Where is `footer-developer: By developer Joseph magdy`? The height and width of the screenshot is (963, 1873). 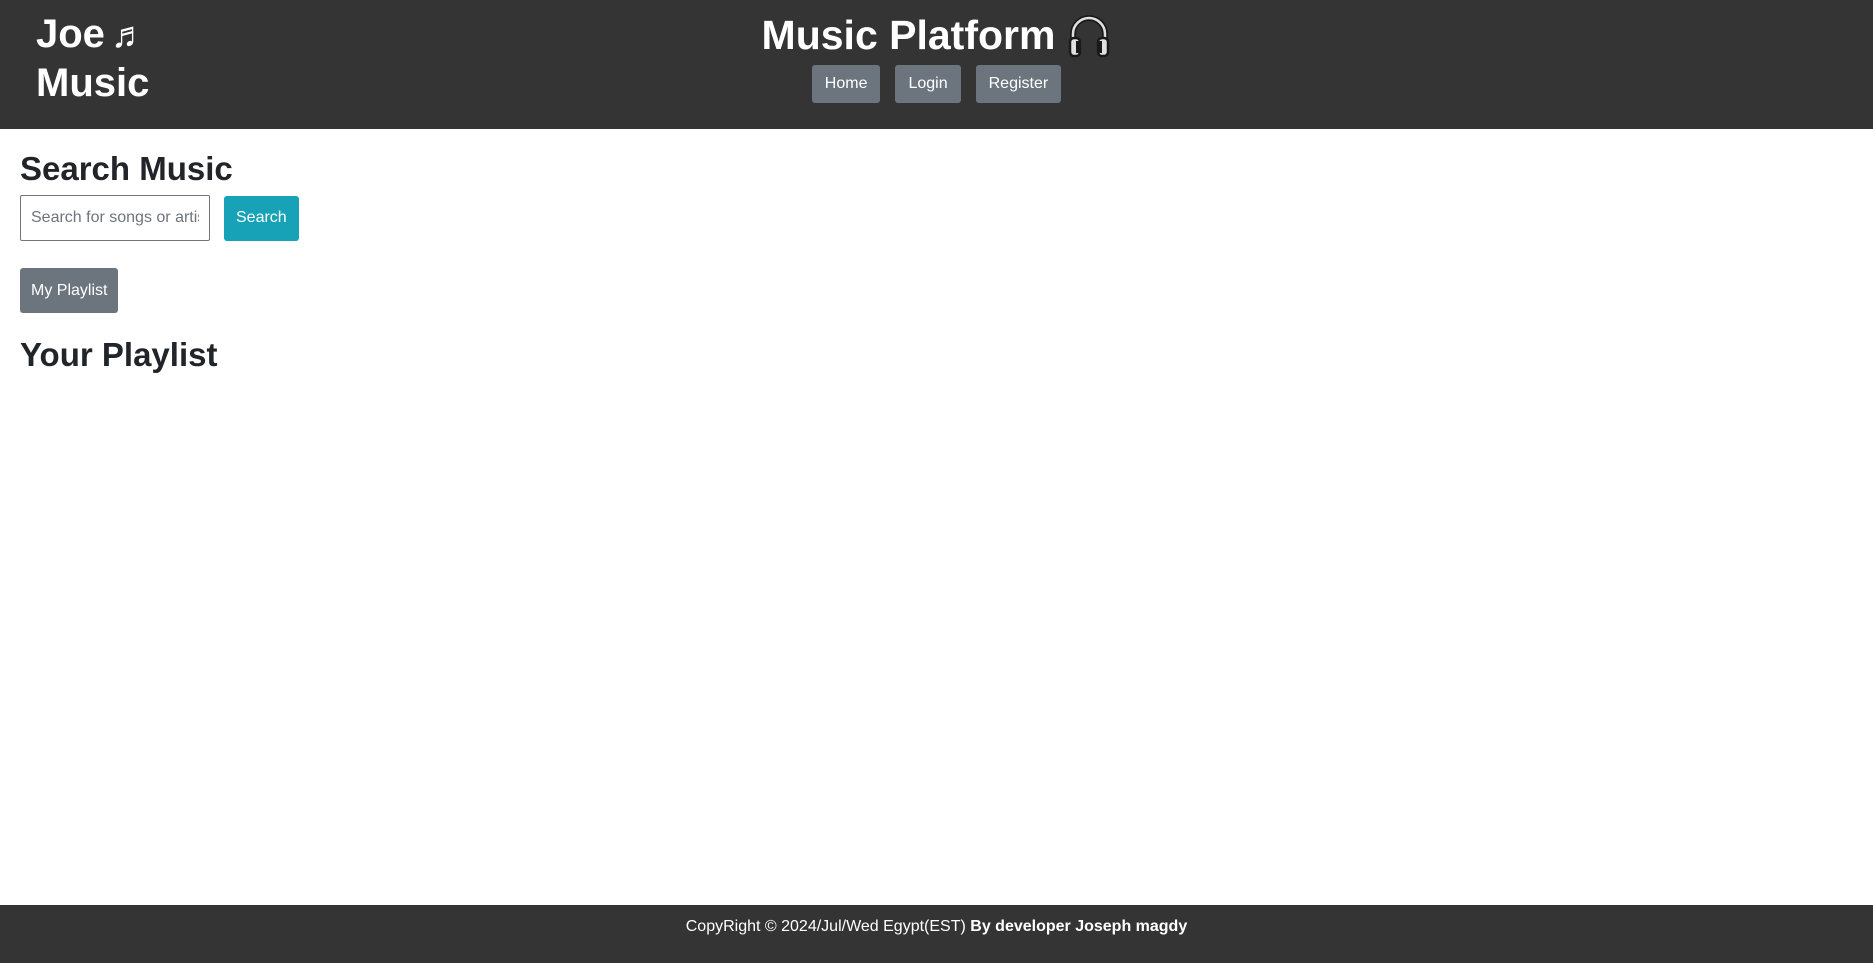 footer-developer: By developer Joseph magdy is located at coordinates (1079, 926).